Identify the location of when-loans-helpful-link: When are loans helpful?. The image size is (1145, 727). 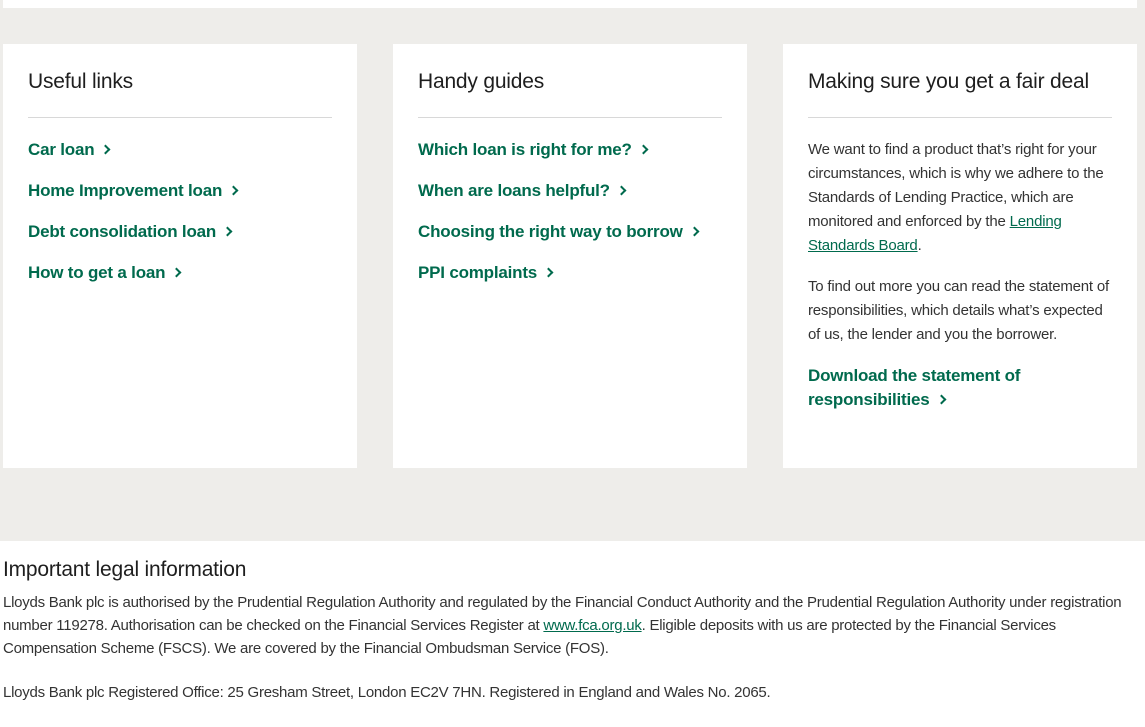
(522, 191).